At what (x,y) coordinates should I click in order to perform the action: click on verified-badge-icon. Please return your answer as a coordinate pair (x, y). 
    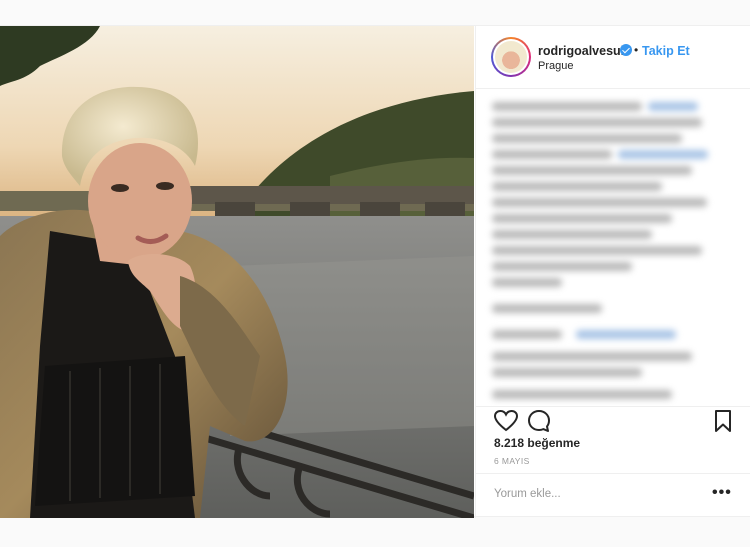
    Looking at the image, I should click on (626, 50).